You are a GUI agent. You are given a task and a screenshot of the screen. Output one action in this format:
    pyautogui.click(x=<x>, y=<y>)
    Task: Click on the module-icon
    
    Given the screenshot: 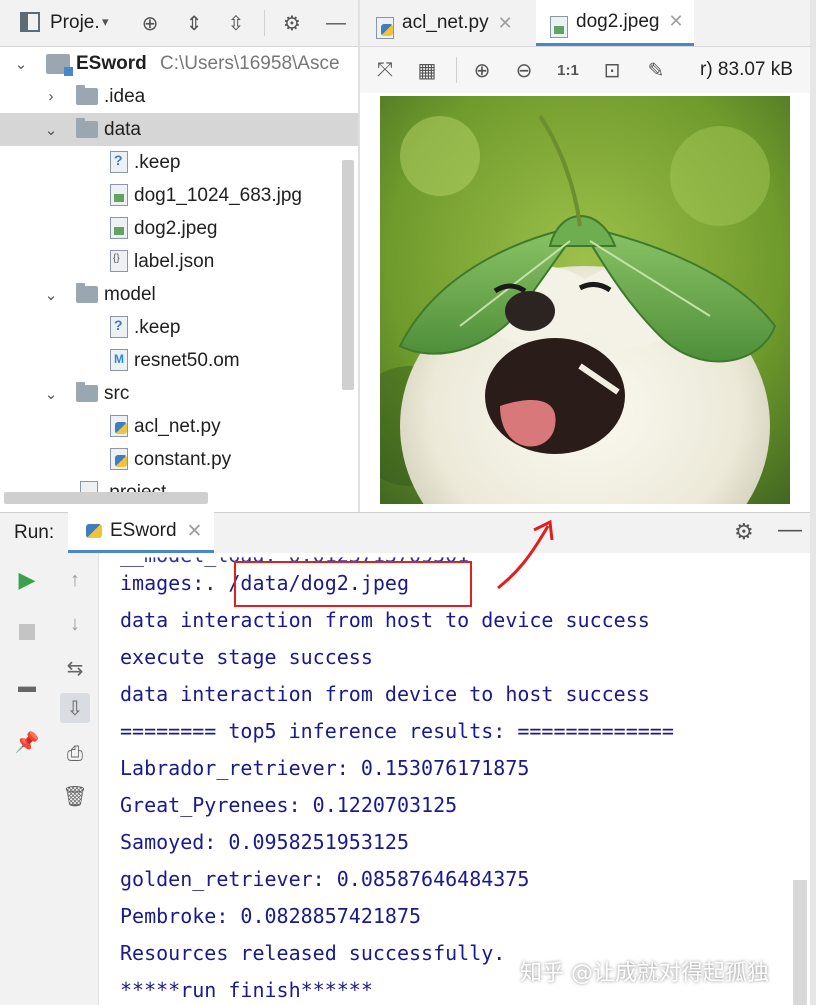 What is the action you would take?
    pyautogui.click(x=59, y=65)
    